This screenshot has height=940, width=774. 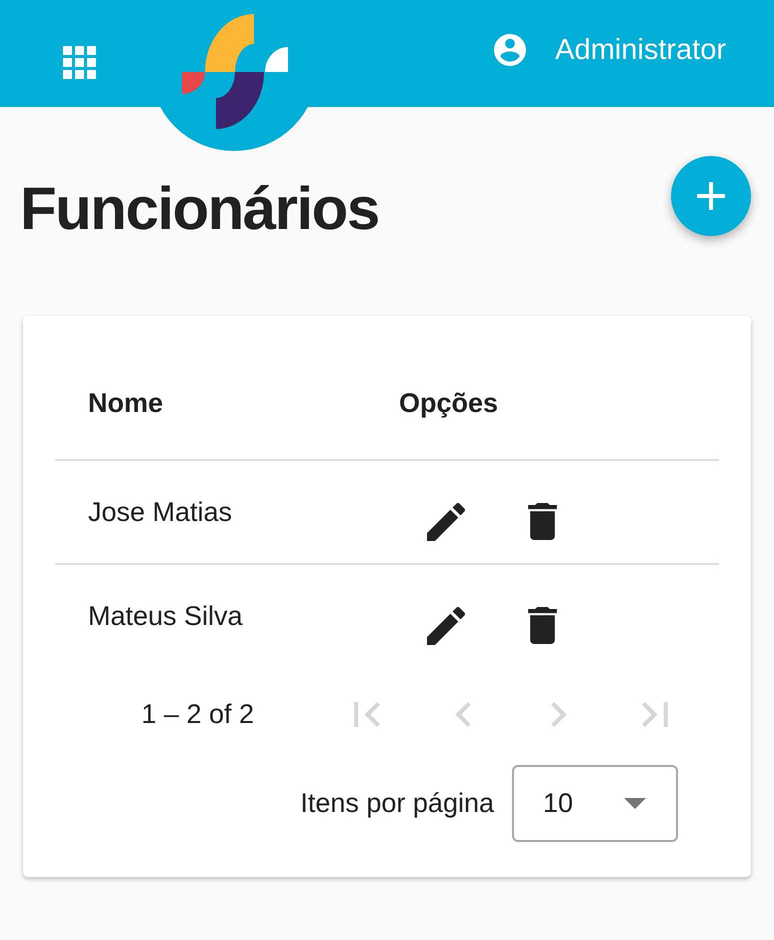 What do you see at coordinates (125, 403) in the screenshot?
I see `column-header: Nome` at bounding box center [125, 403].